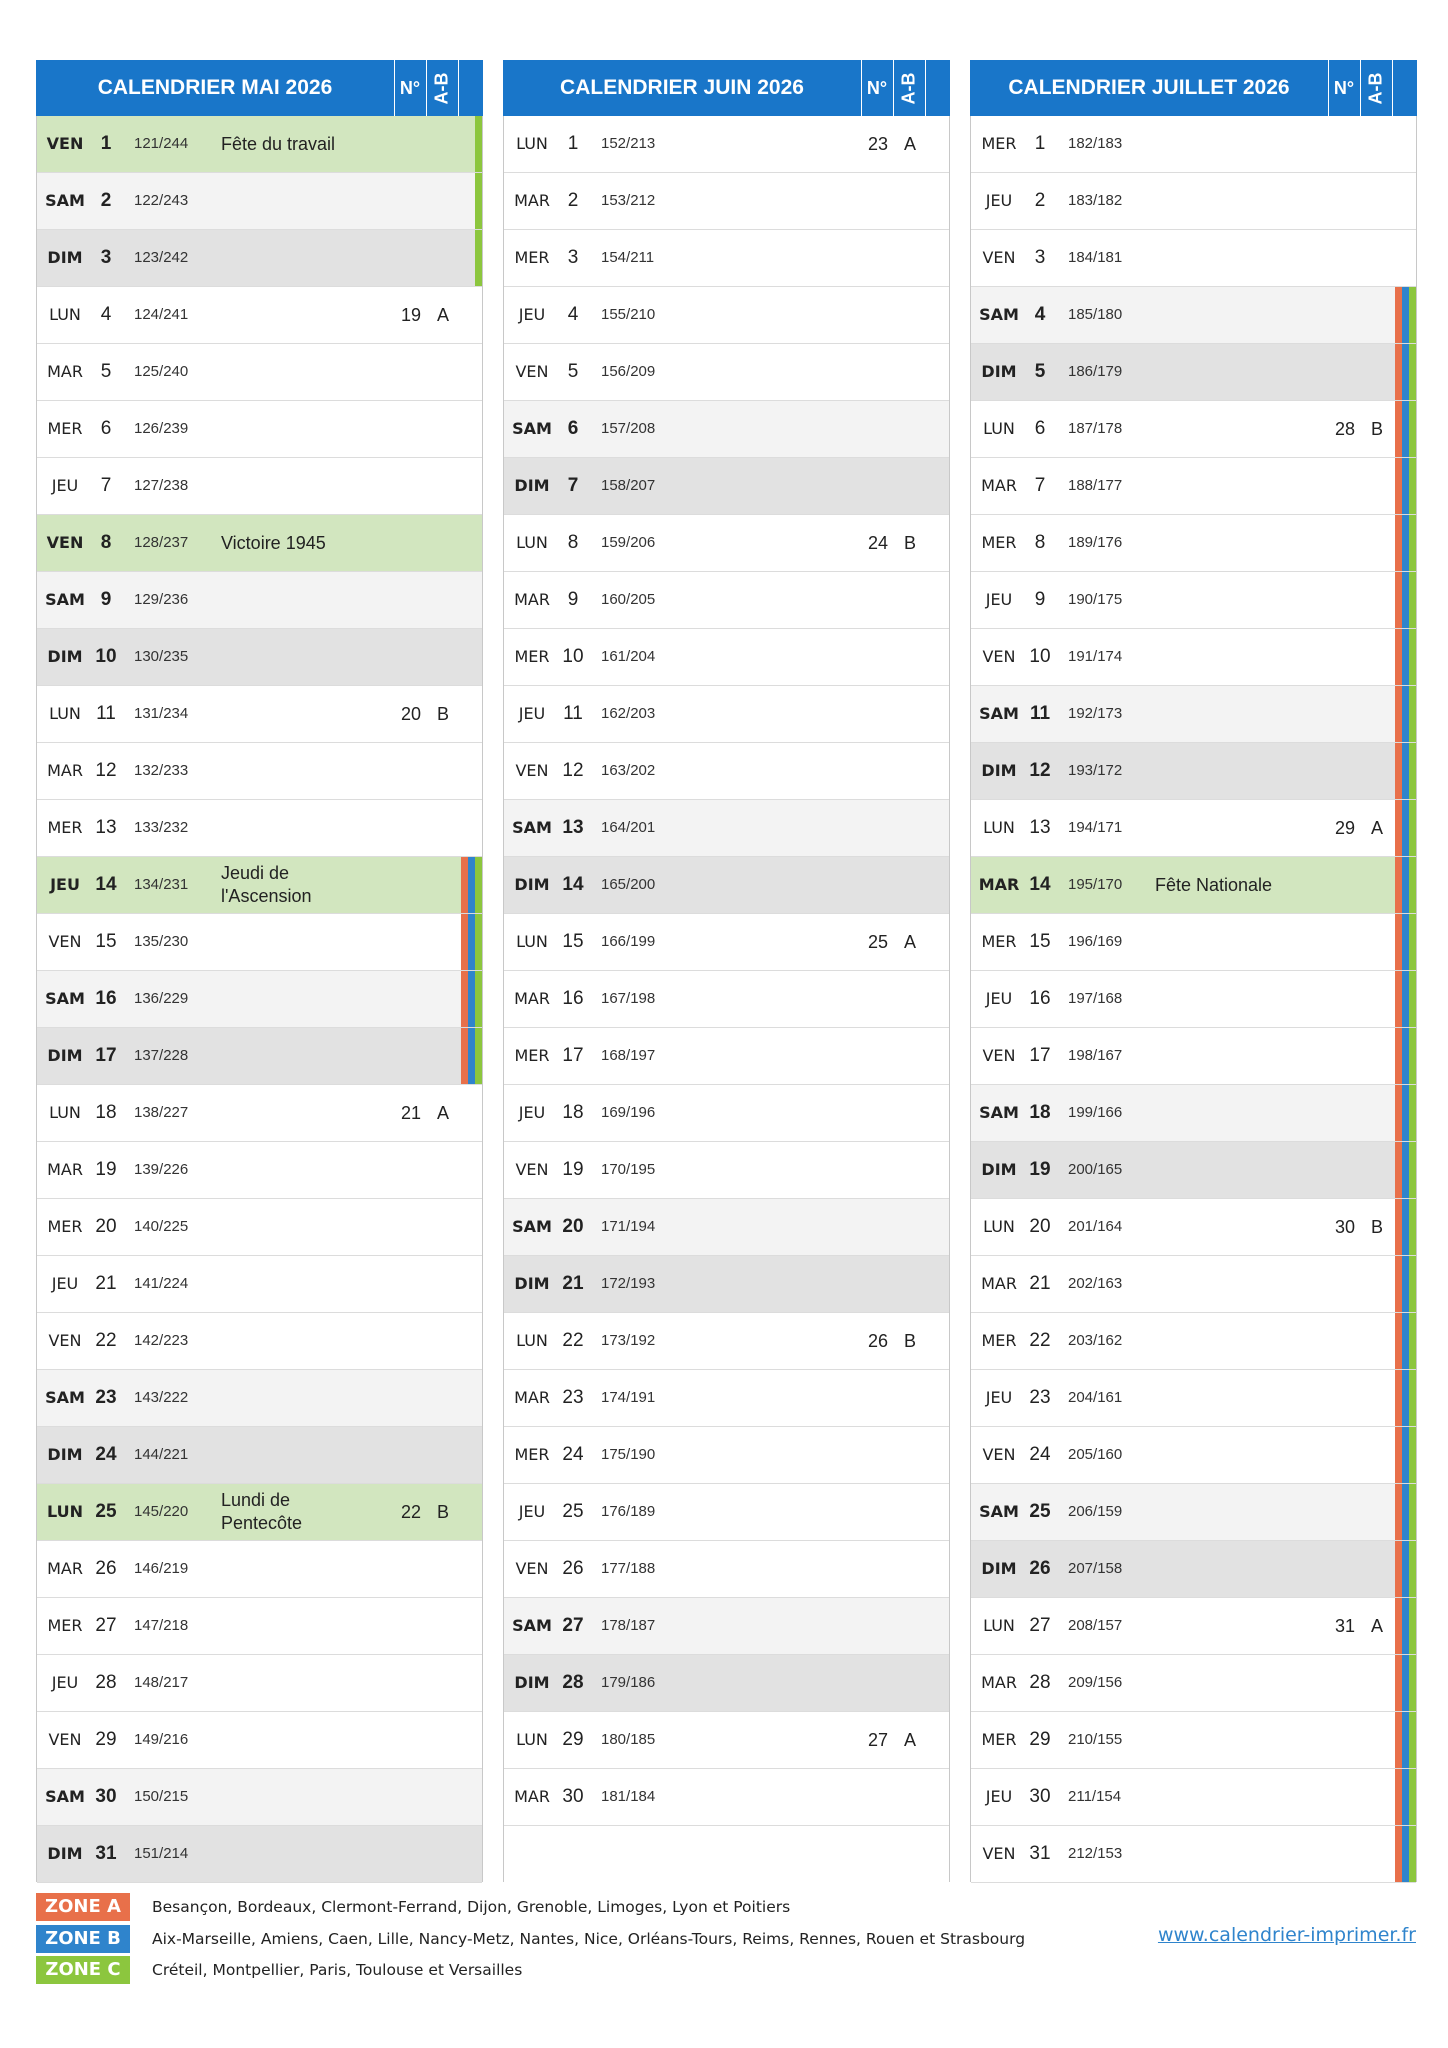 The height and width of the screenshot is (2048, 1448). Describe the element at coordinates (1287, 1935) in the screenshot. I see `website-link: www.calendrier-imprimer.fr` at that location.